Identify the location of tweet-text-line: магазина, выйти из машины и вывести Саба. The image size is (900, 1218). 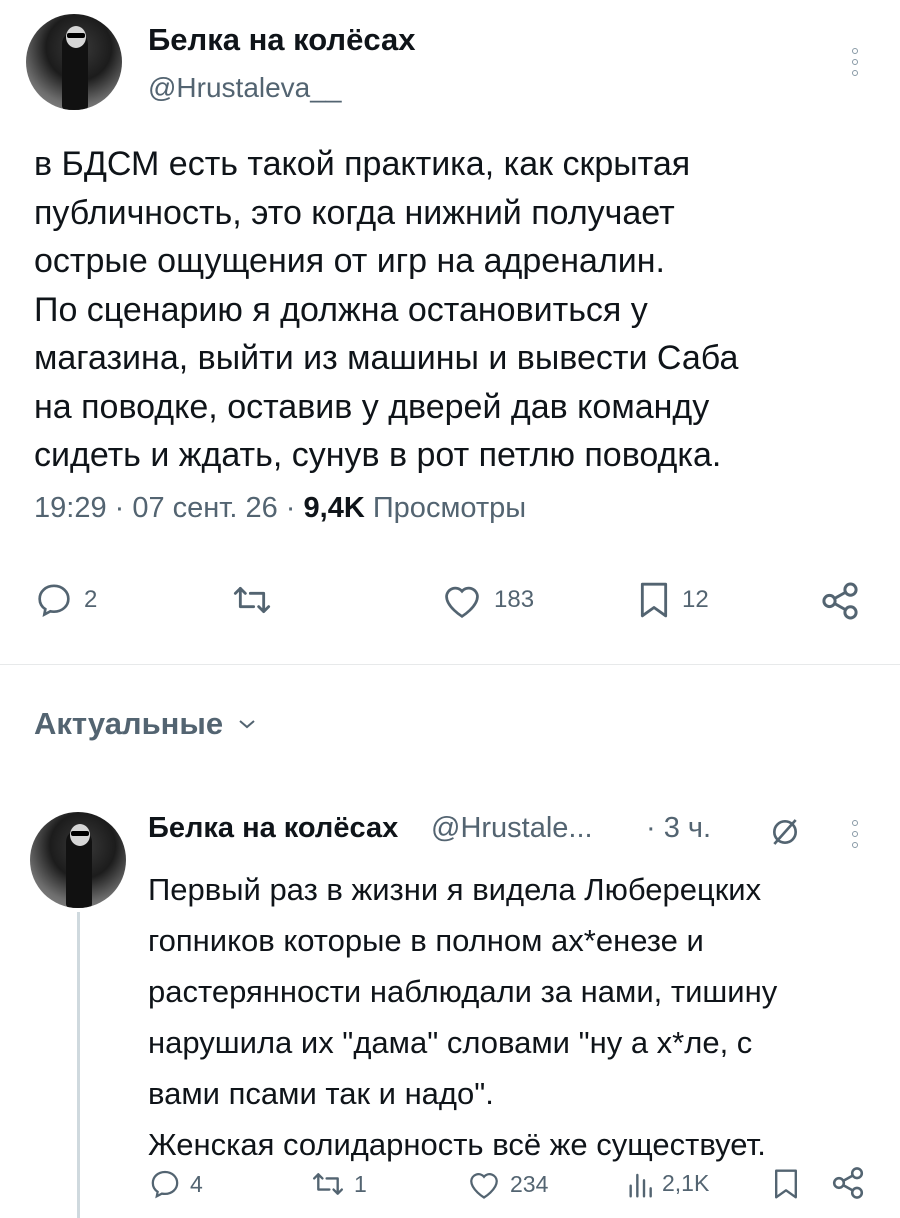
(386, 358).